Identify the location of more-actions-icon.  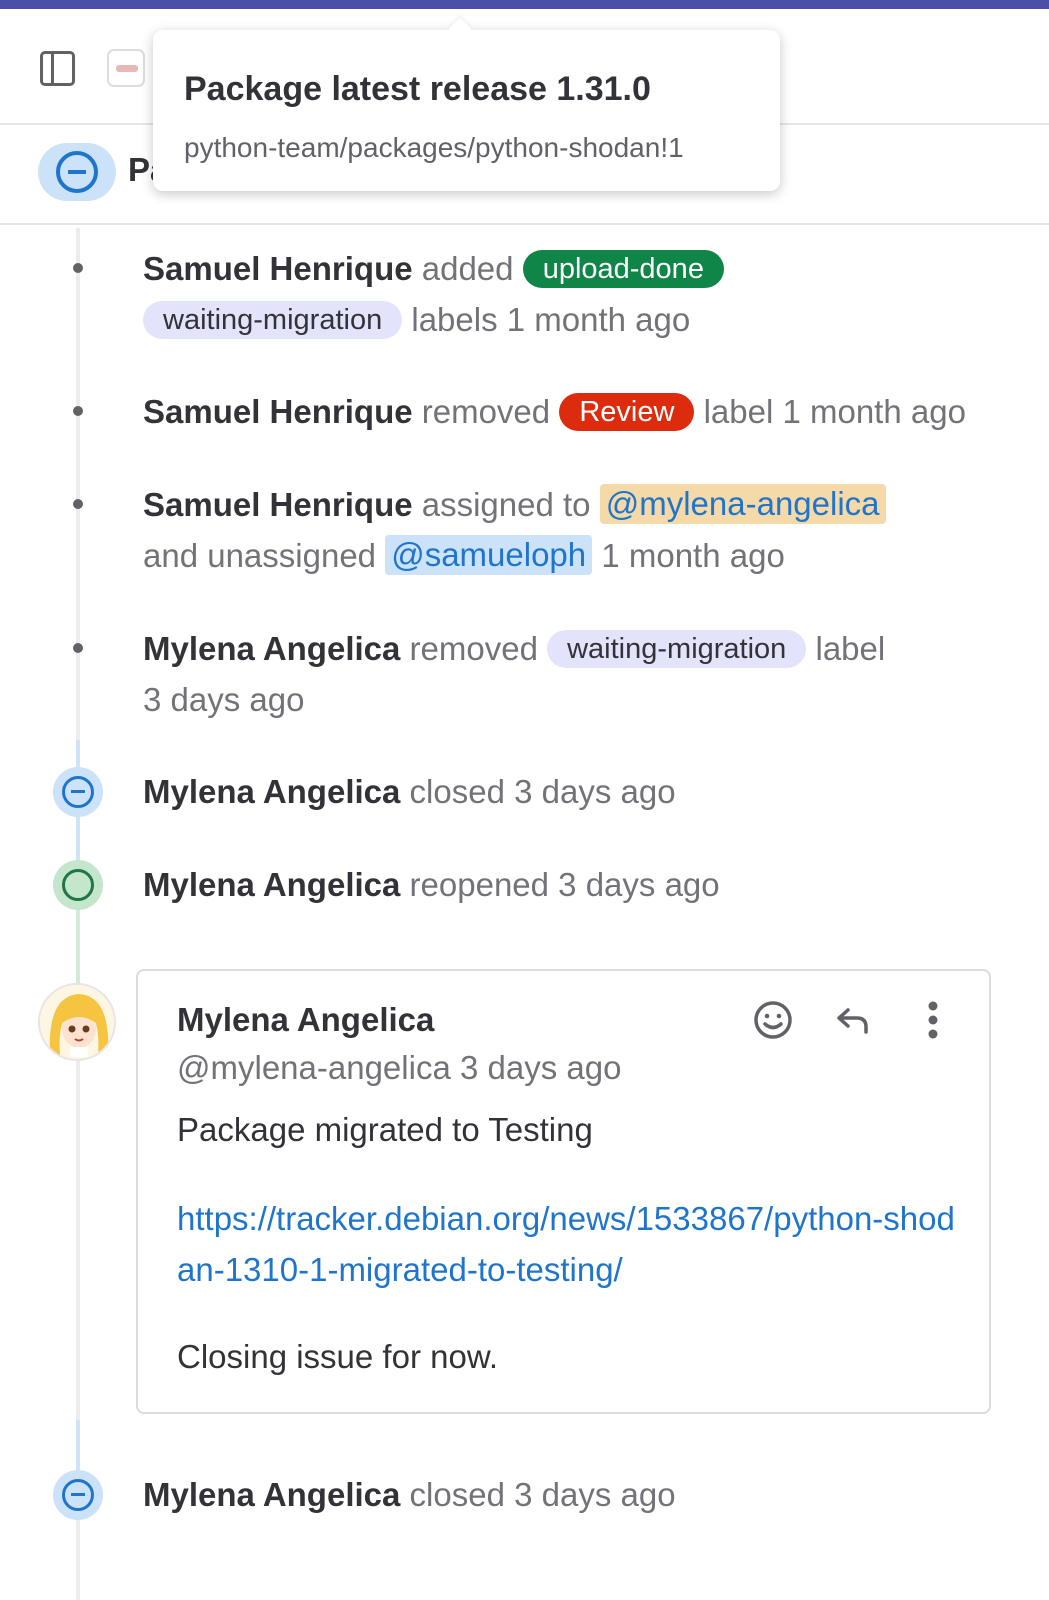
(933, 1020).